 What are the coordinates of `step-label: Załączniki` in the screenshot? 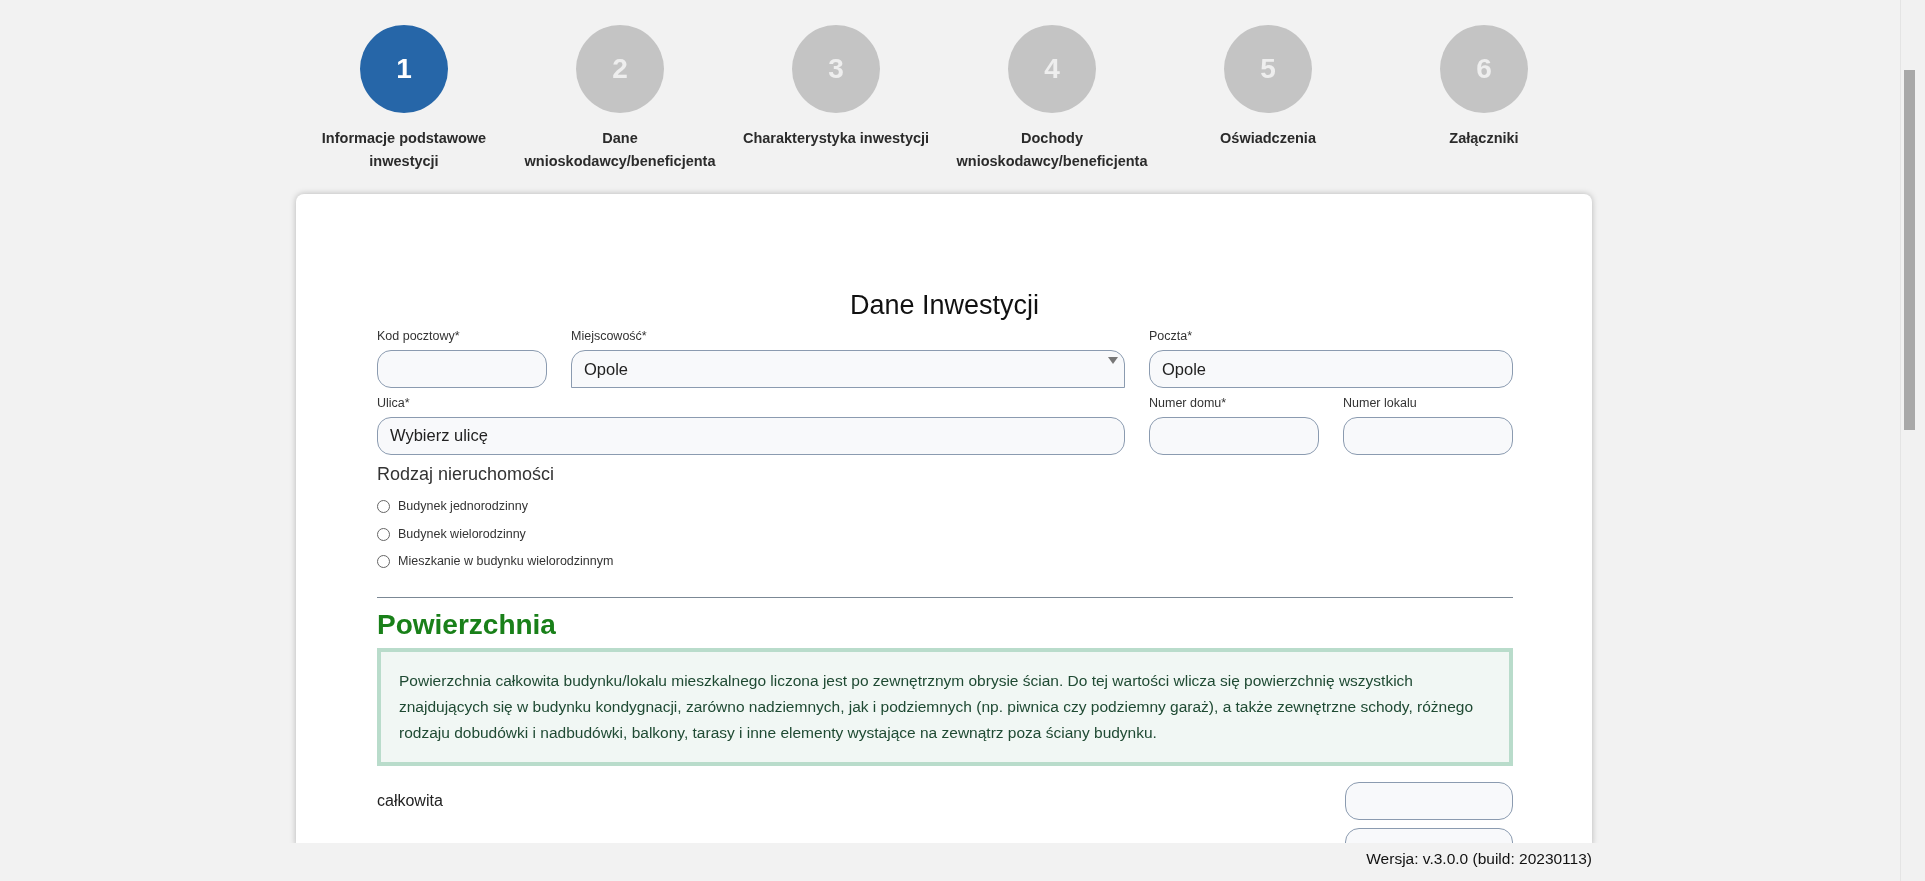 It's located at (1484, 138).